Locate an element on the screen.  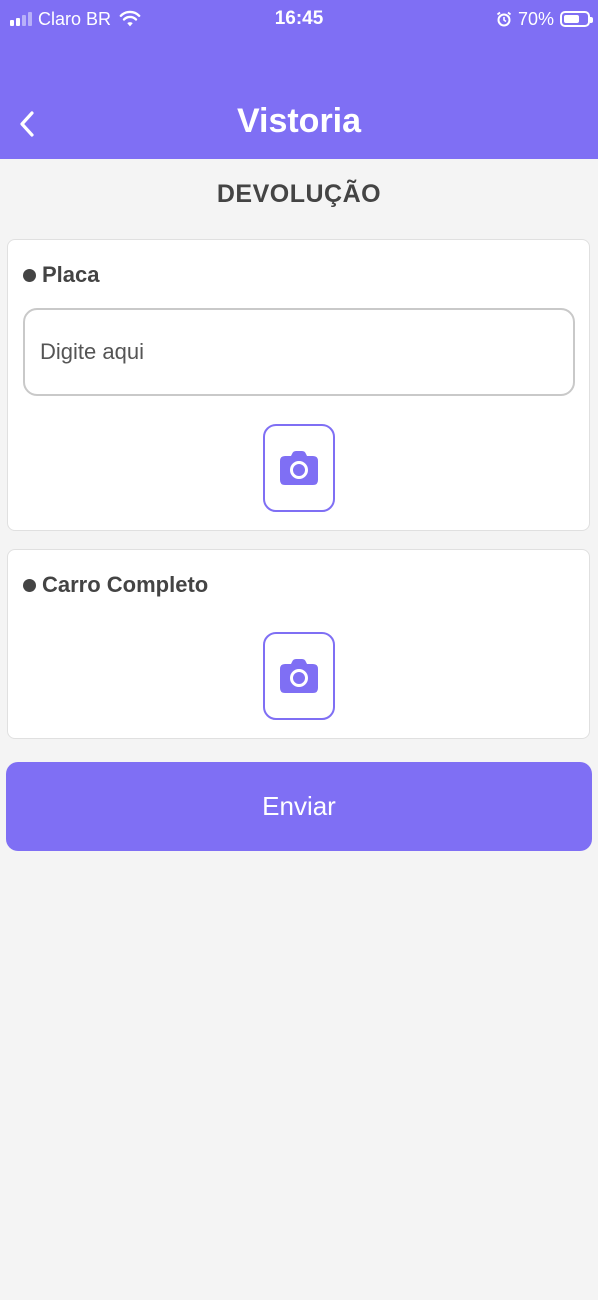
placa-camera-button is located at coordinates (299, 468).